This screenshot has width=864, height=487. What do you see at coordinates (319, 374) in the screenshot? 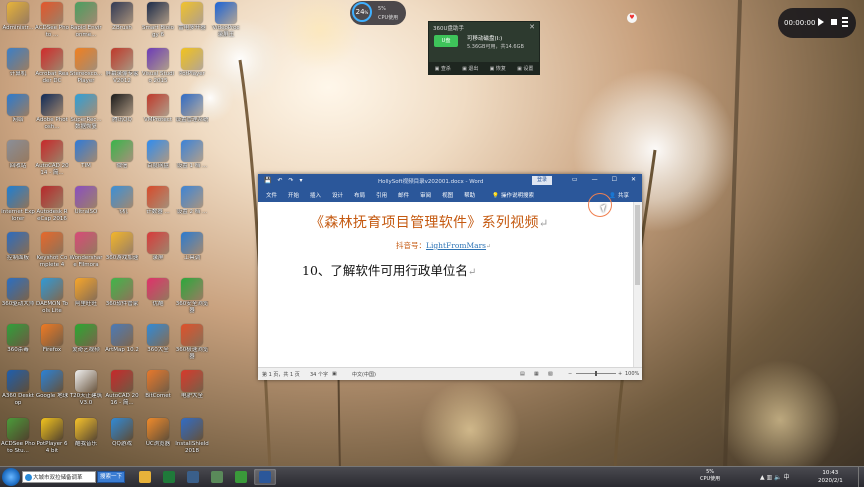
I see `status-words: 34 个字` at bounding box center [319, 374].